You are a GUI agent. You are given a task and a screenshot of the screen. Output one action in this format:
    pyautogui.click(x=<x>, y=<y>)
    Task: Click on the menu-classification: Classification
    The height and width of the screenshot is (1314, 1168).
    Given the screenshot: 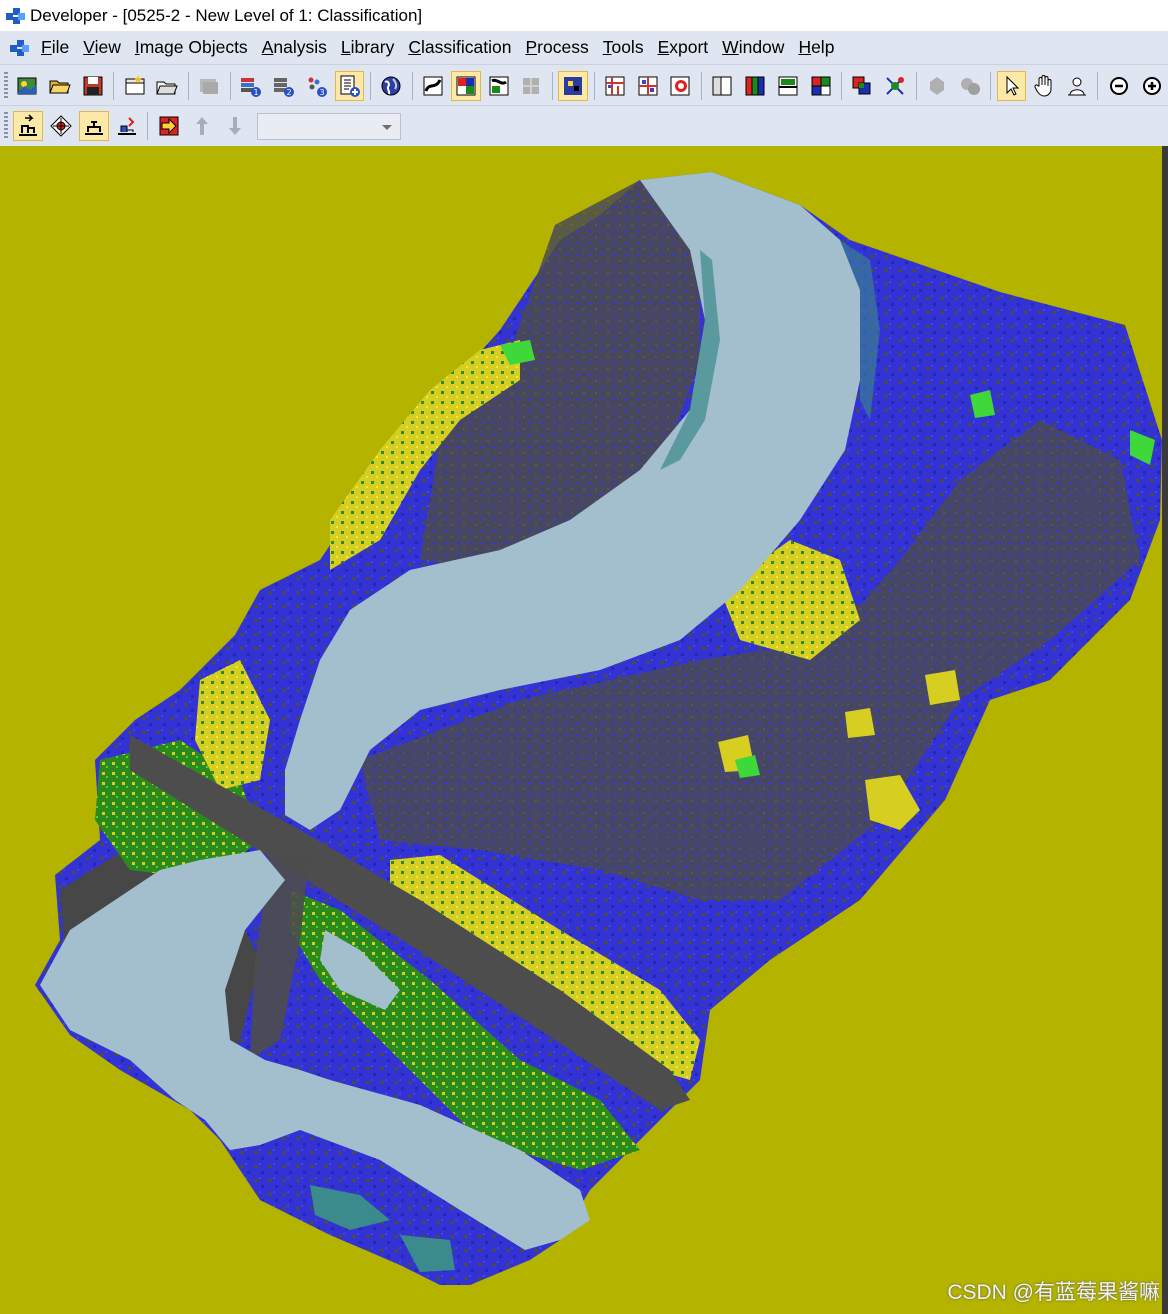 What is the action you would take?
    pyautogui.click(x=459, y=47)
    